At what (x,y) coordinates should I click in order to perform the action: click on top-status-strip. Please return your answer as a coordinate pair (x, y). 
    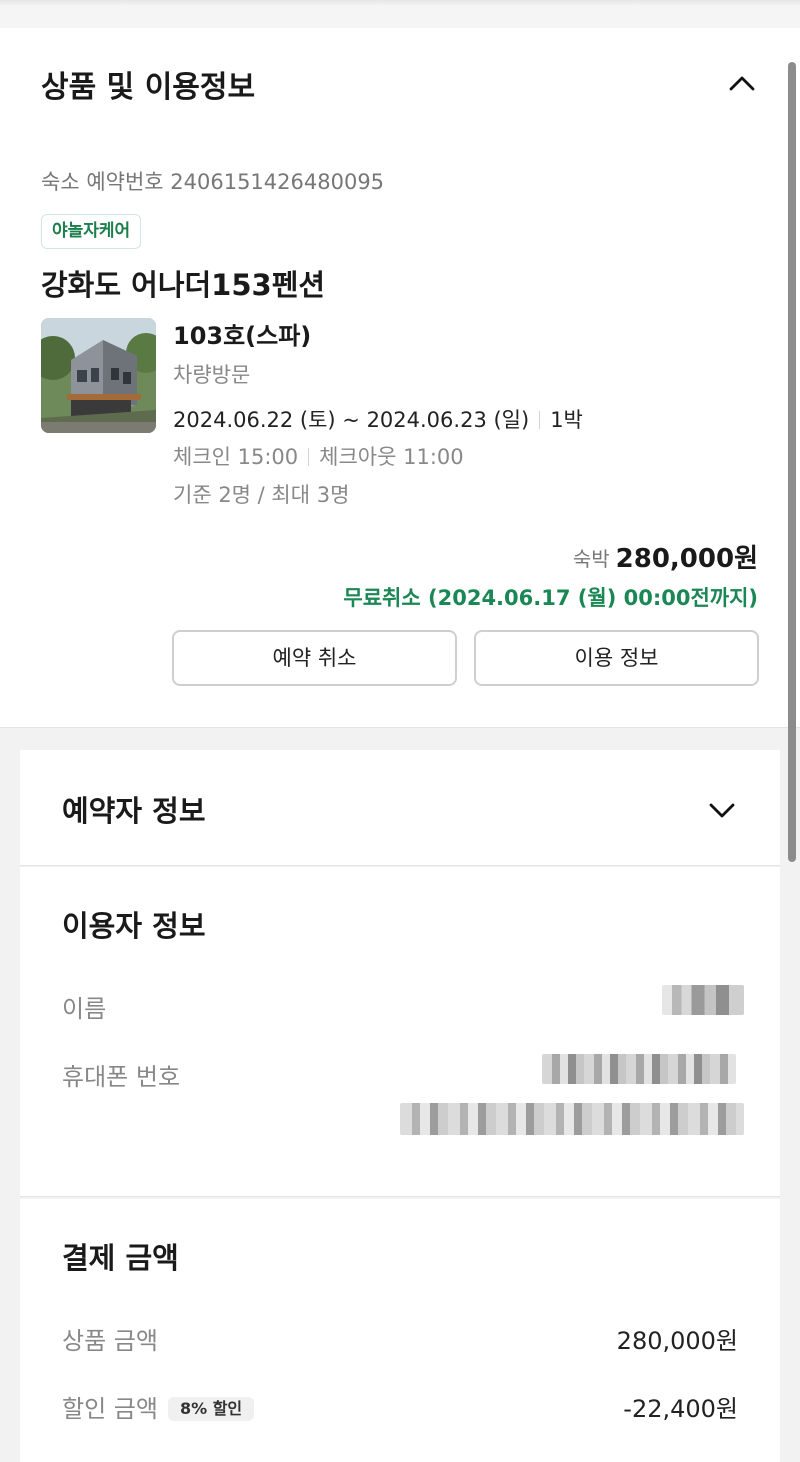
    Looking at the image, I should click on (400, 14).